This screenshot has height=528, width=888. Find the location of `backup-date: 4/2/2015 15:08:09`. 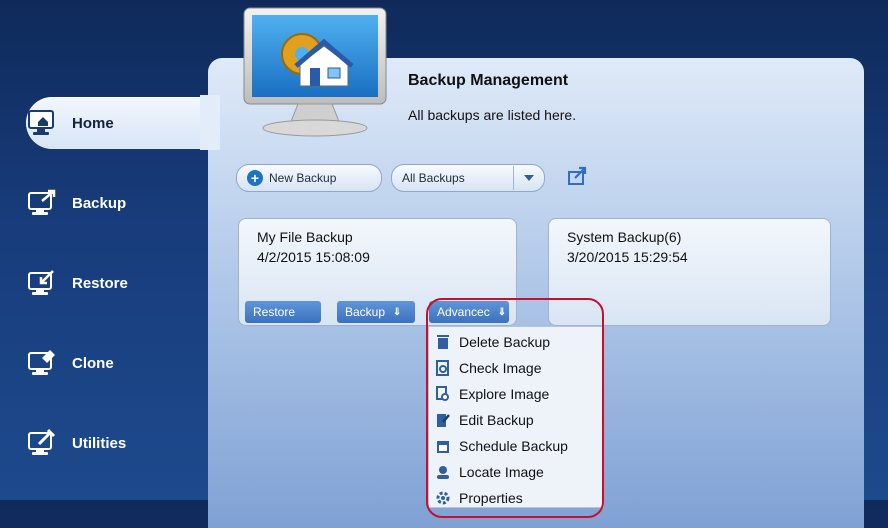

backup-date: 4/2/2015 15:08:09 is located at coordinates (313, 257).